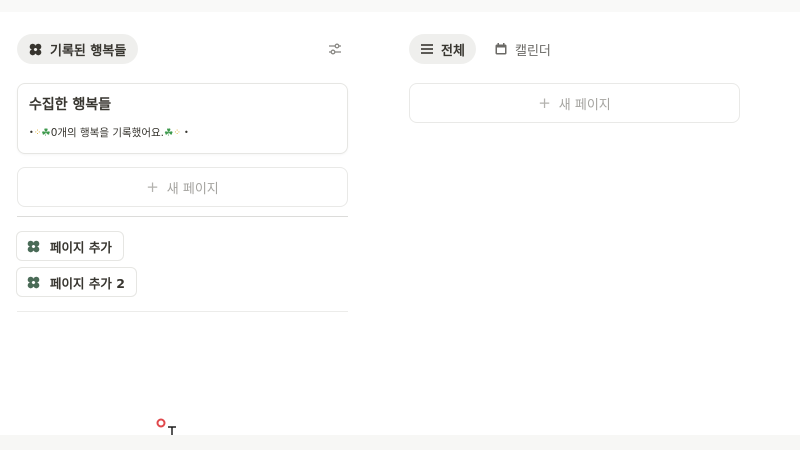  I want to click on tab-all: 전체, so click(442, 49).